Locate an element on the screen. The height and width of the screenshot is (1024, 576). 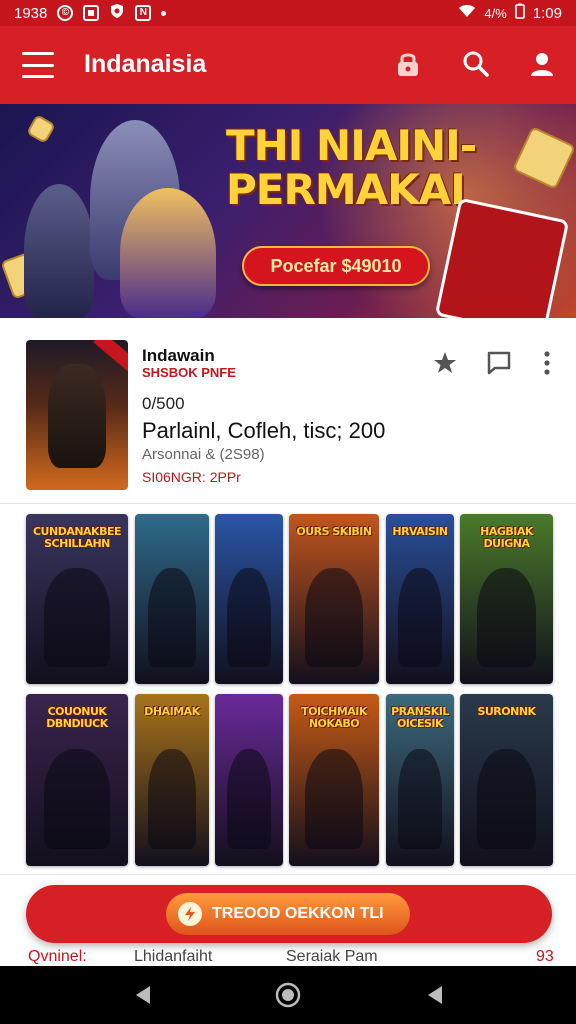
tile-title: DHAIMAK is located at coordinates (172, 711).